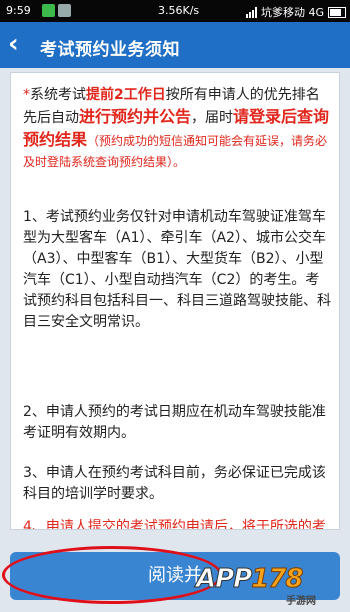 The image size is (350, 612). I want to click on item-3: 3、申请人在预约考试科目前，务必保证已完成该科目的培训学时要求。, so click(174, 483).